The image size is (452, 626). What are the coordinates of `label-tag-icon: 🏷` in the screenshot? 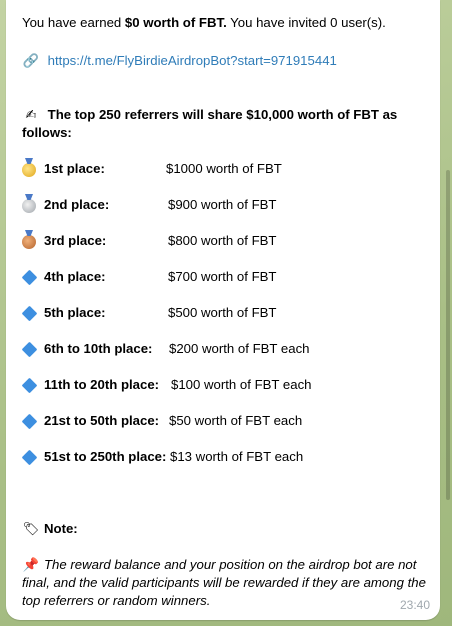 It's located at (31, 528).